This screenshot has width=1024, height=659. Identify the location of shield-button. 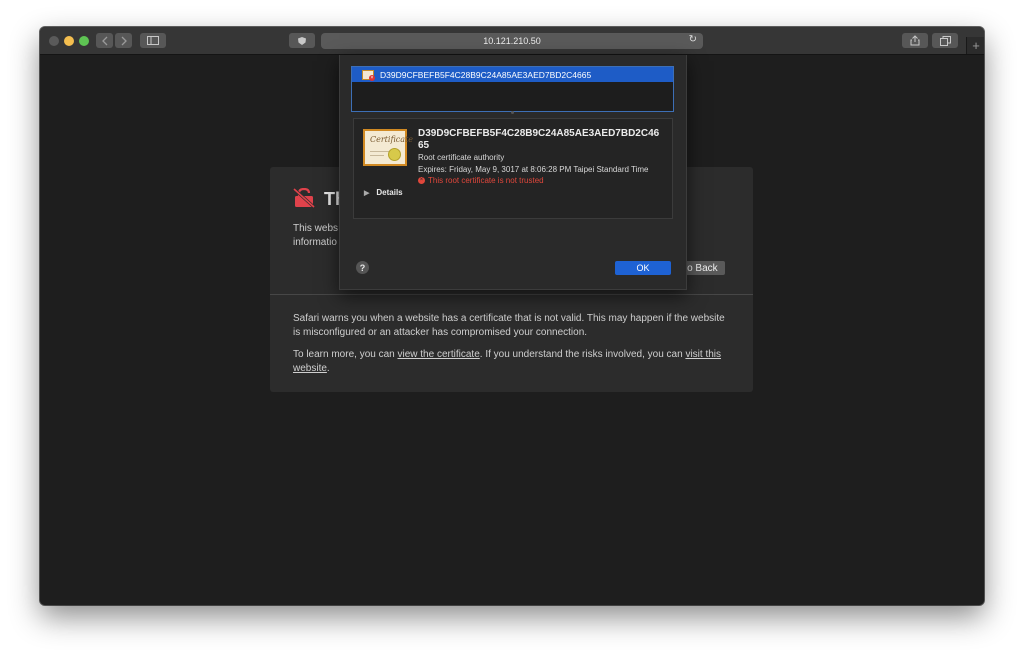
(302, 40).